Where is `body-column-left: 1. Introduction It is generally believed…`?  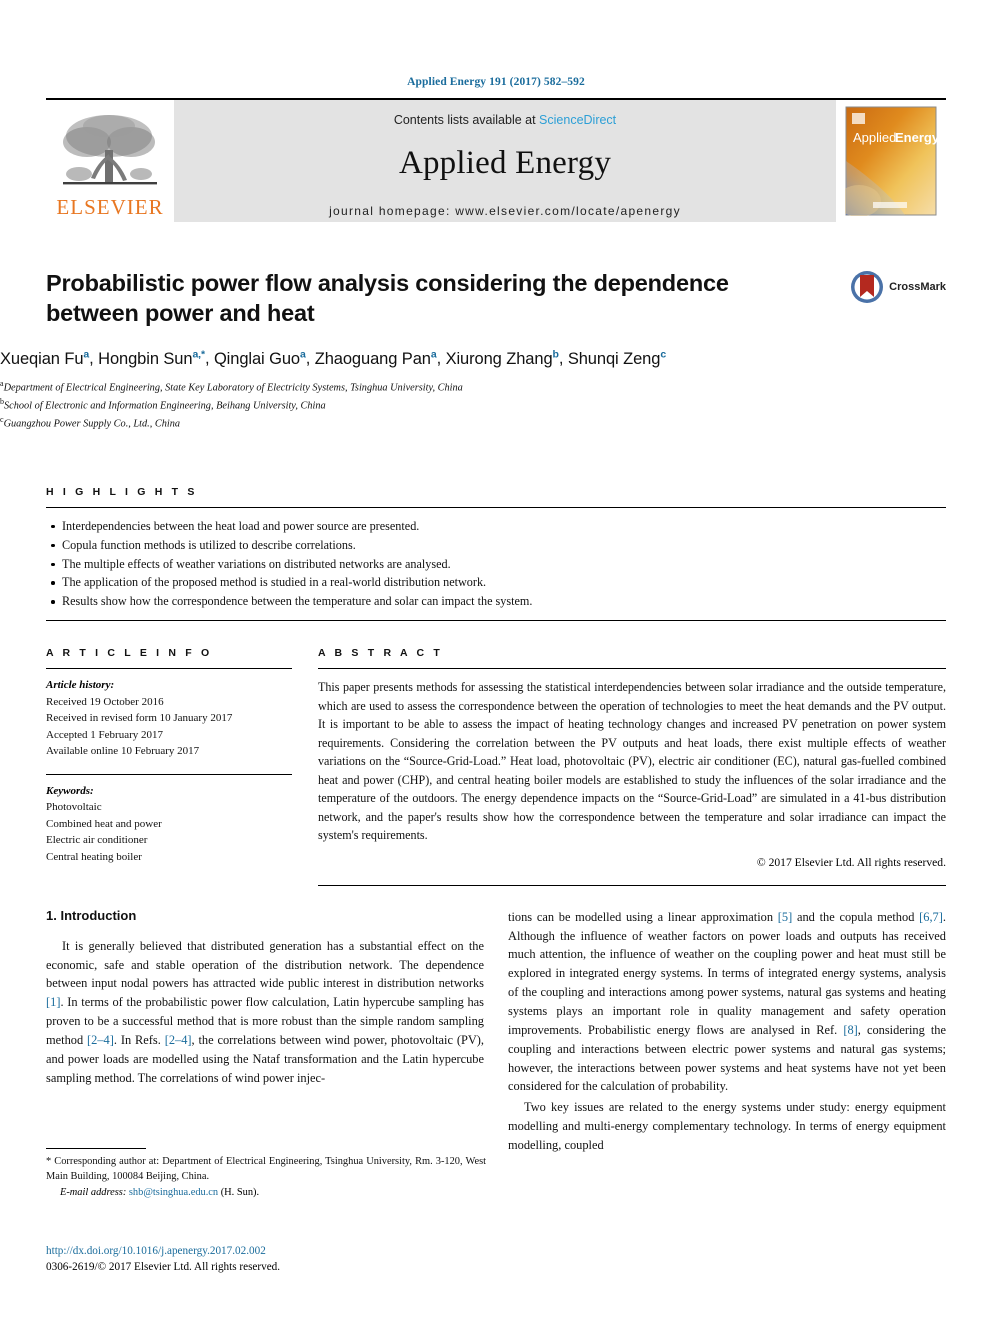 body-column-left: 1. Introduction It is generally believed… is located at coordinates (265, 1032).